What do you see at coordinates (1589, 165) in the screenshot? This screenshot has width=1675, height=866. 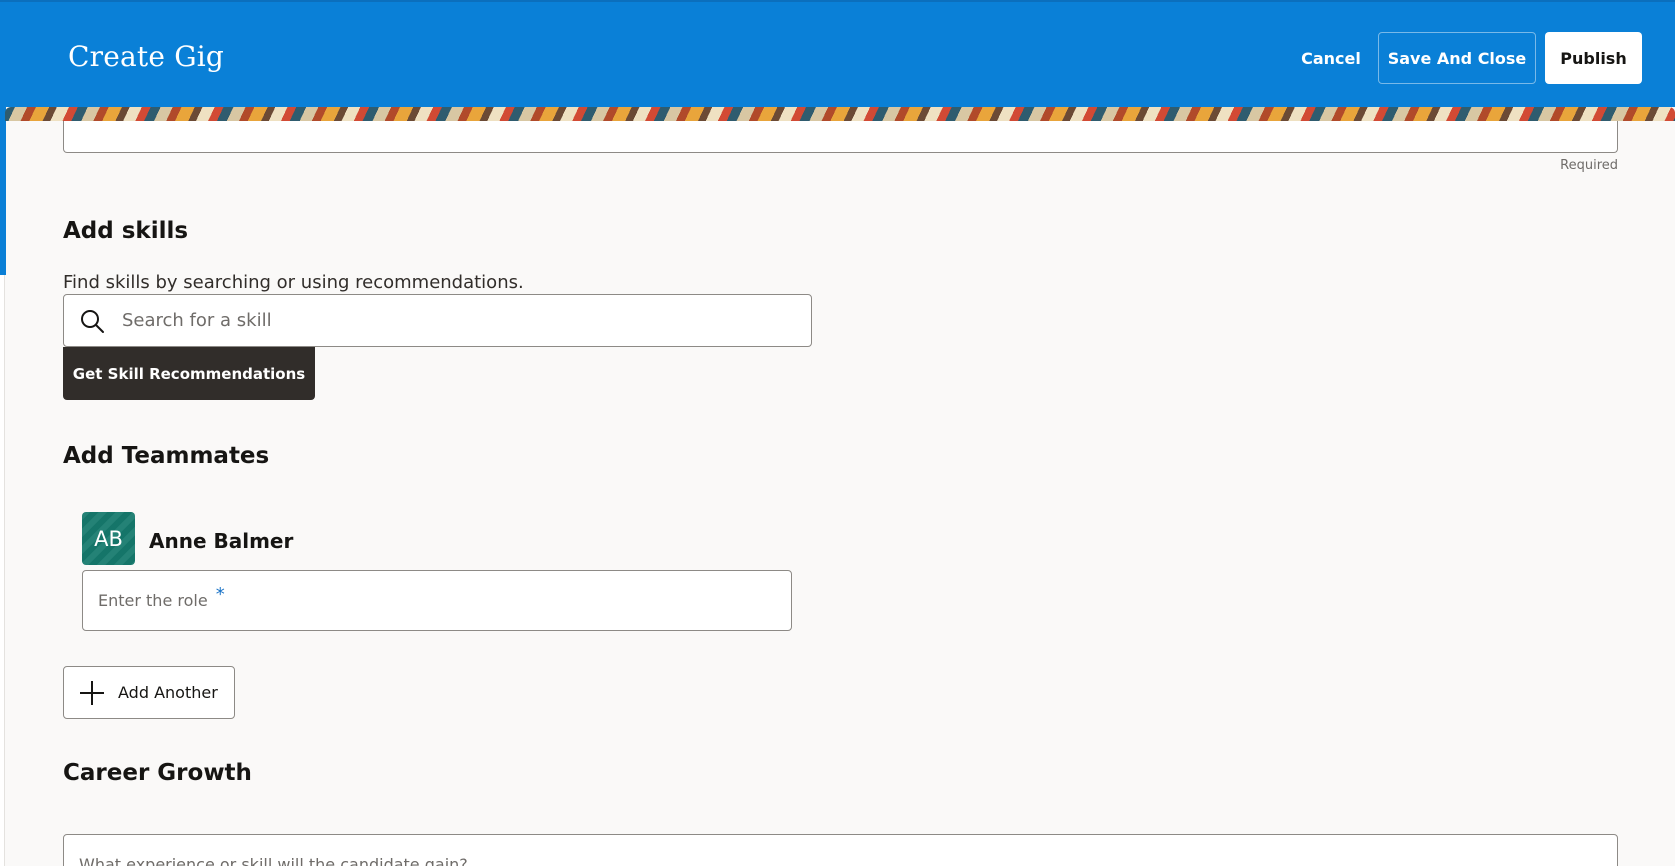 I see `required-hint: Required` at bounding box center [1589, 165].